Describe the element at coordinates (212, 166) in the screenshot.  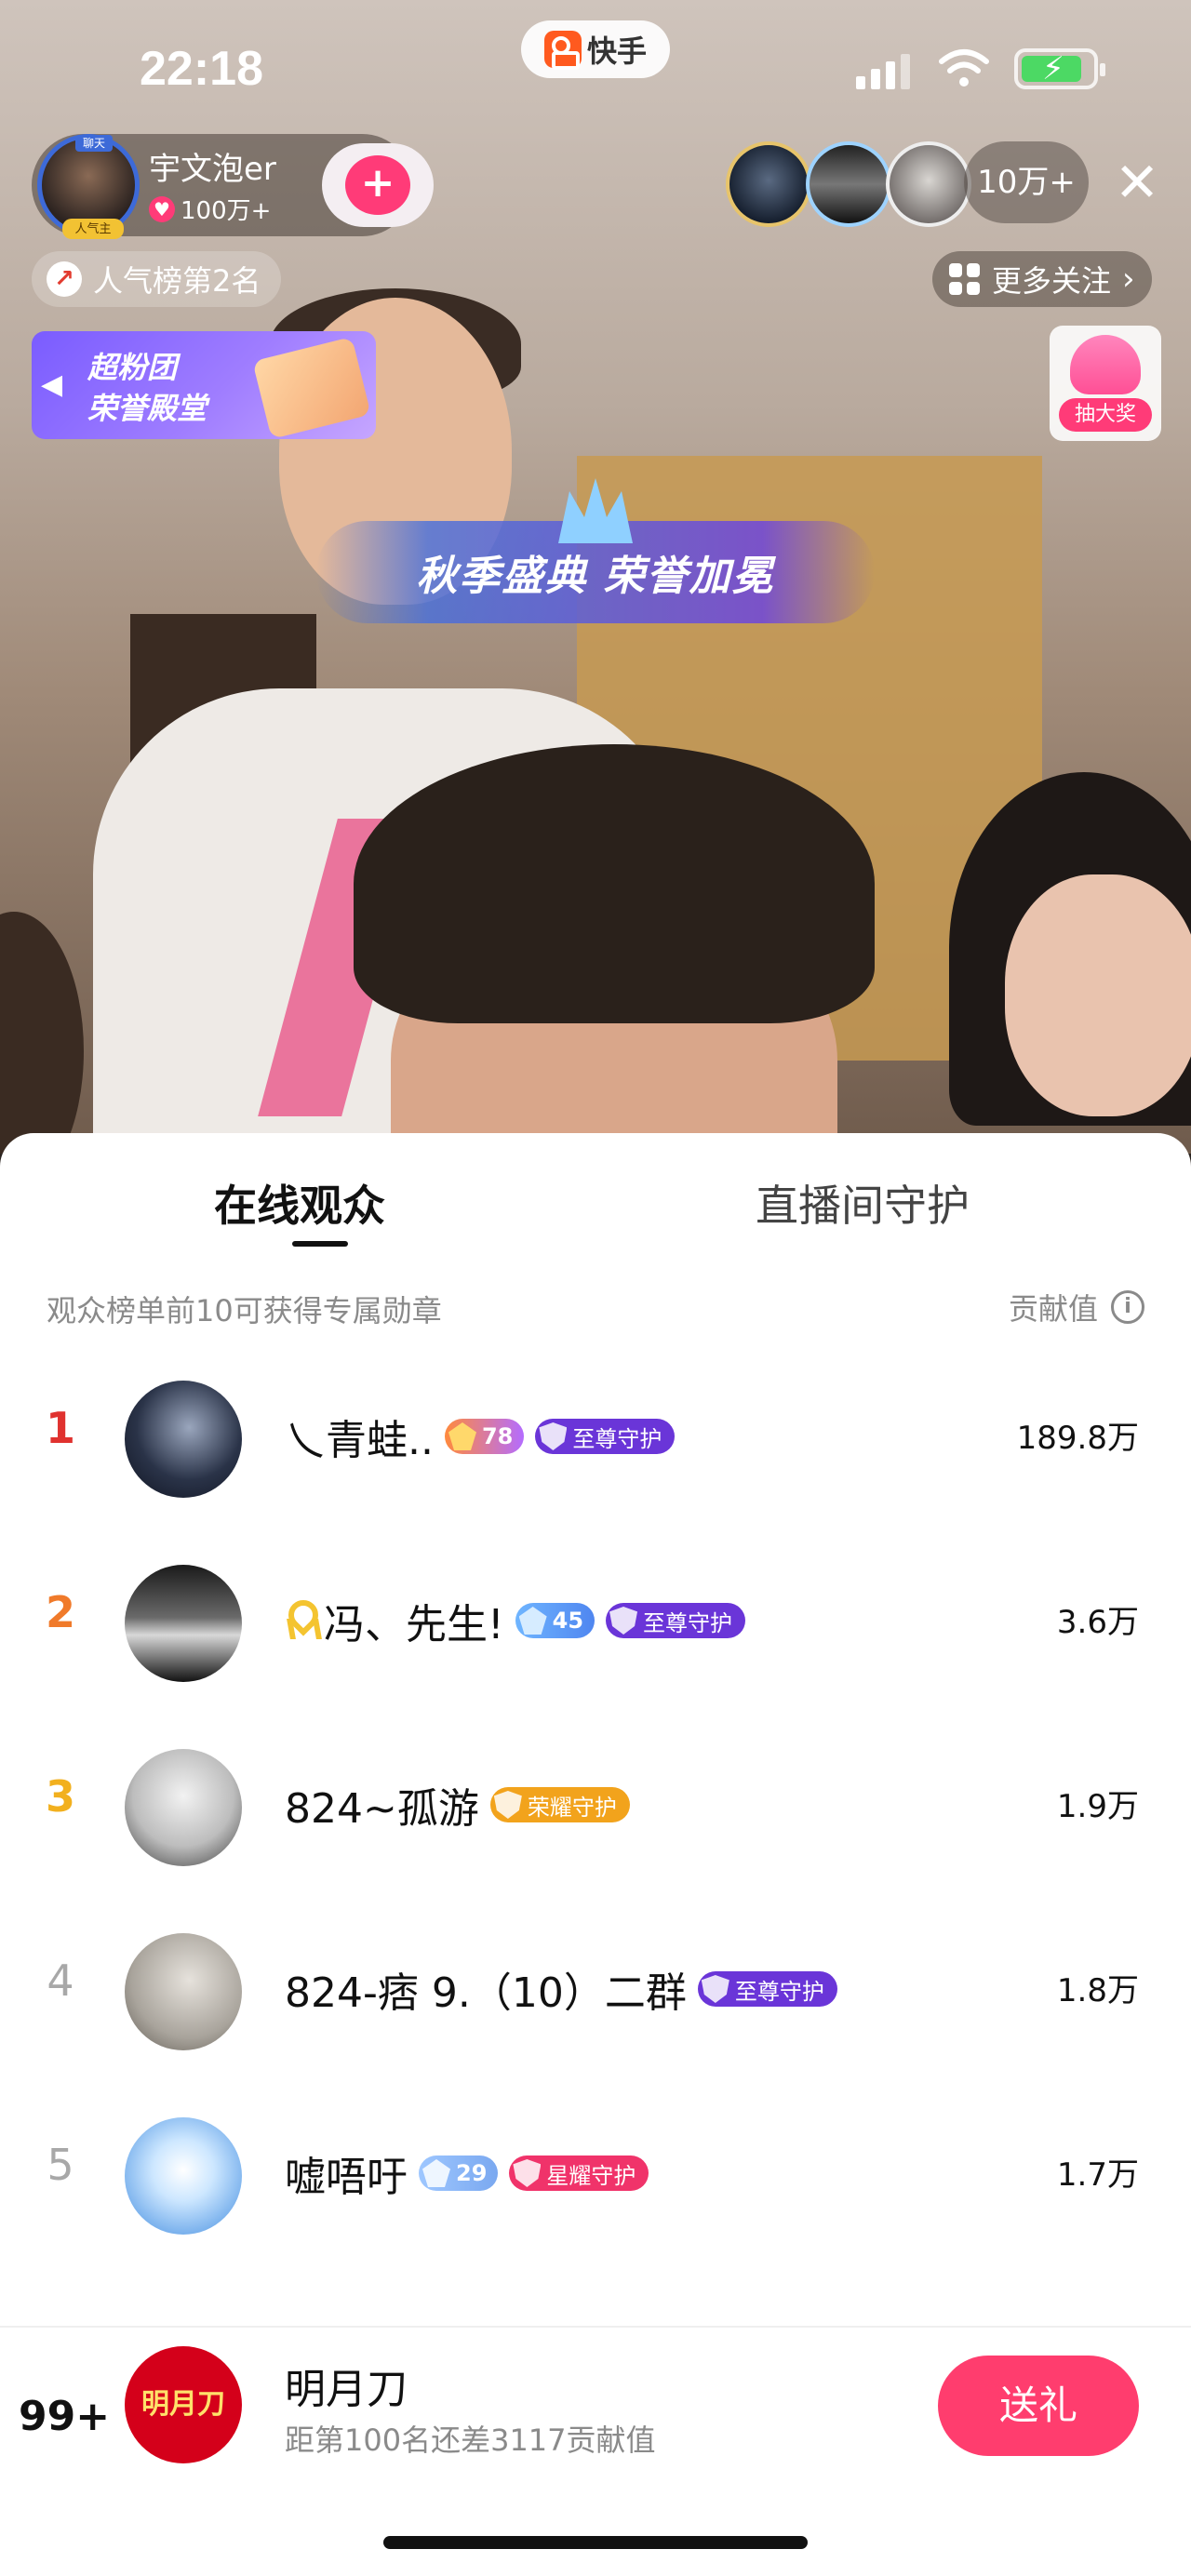
I see `host-name: 宇文泡er` at that location.